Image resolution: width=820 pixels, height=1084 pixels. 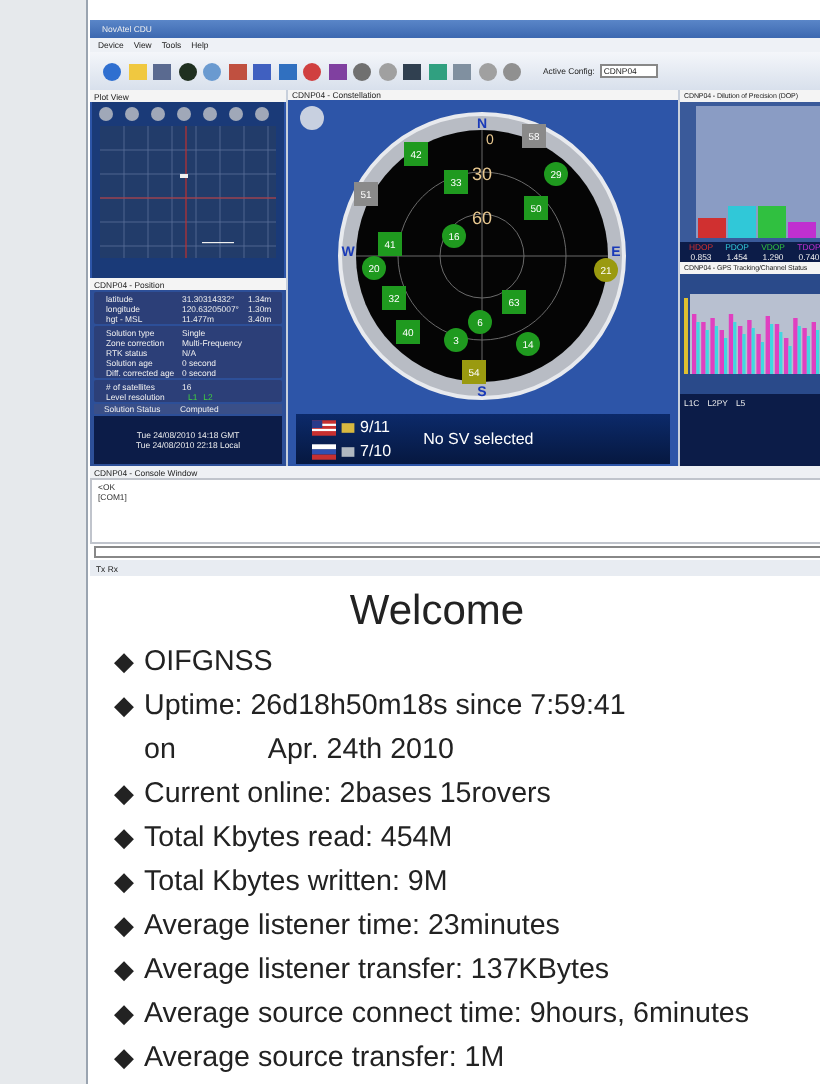 What do you see at coordinates (376, 451) in the screenshot?
I see `glonass-count: 7/10` at bounding box center [376, 451].